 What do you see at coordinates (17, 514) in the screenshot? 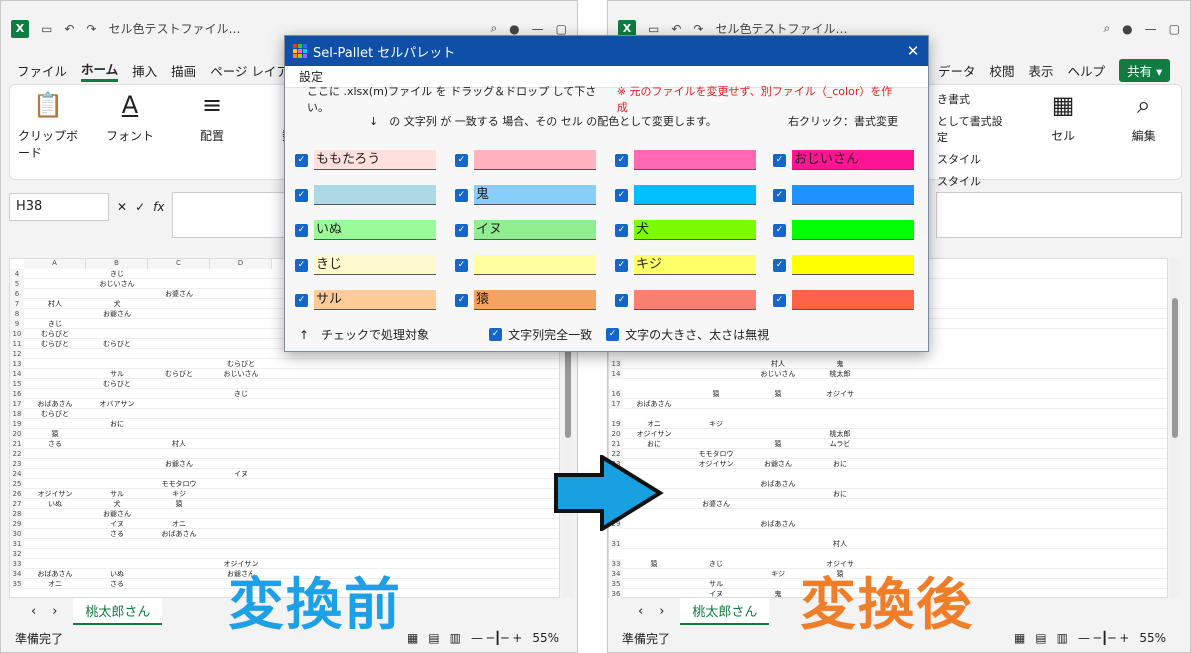
I see `row-number: 28` at bounding box center [17, 514].